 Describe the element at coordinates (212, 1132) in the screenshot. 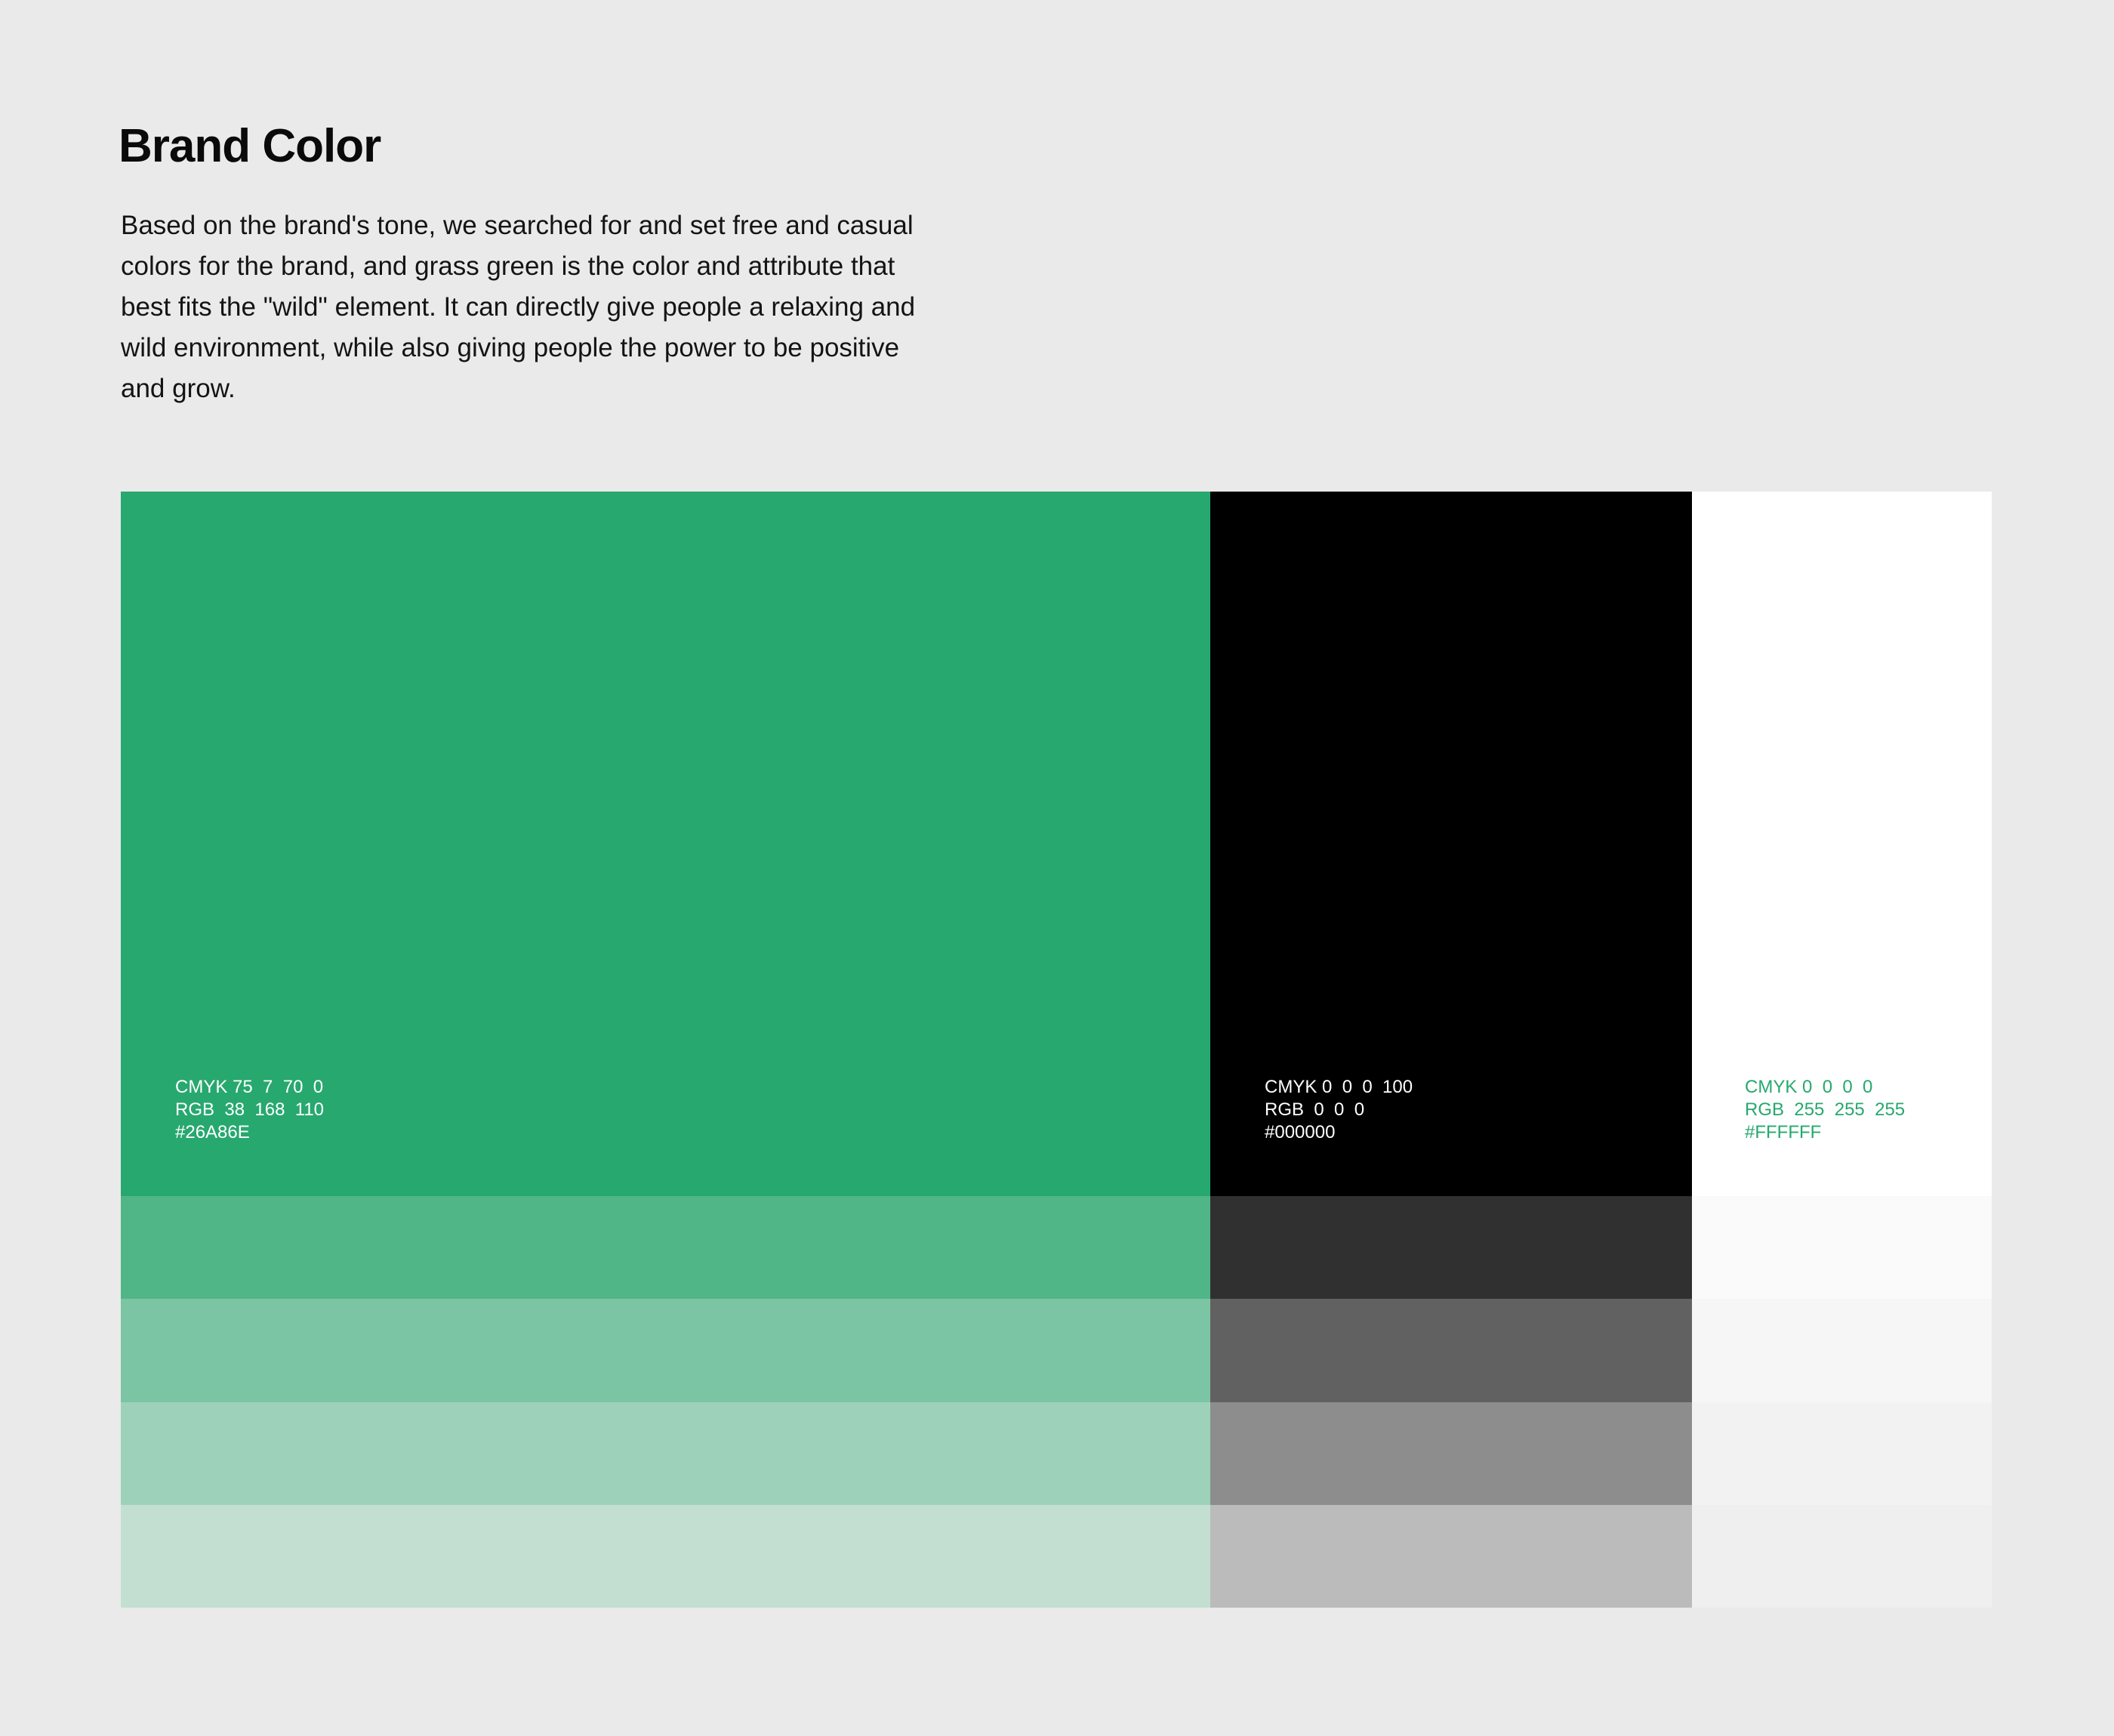

I see `hex-value: #26A86E` at that location.